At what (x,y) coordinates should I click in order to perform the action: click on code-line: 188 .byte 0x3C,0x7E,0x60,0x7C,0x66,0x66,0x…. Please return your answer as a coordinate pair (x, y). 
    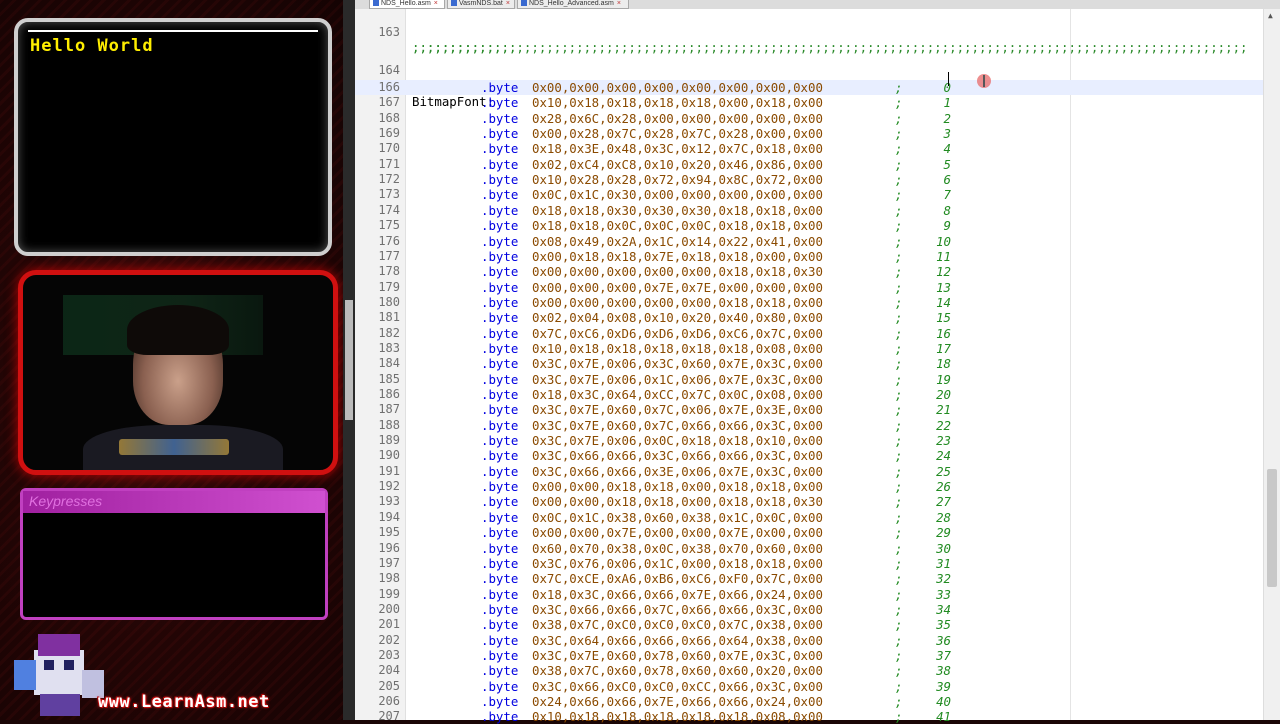
    Looking at the image, I should click on (809, 425).